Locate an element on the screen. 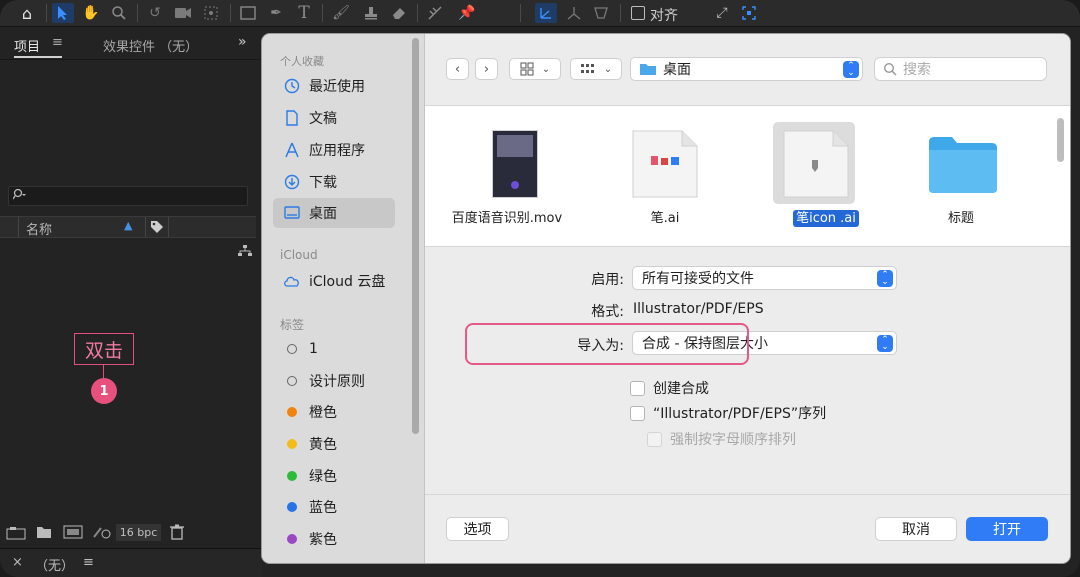  download-icon is located at coordinates (292, 182).